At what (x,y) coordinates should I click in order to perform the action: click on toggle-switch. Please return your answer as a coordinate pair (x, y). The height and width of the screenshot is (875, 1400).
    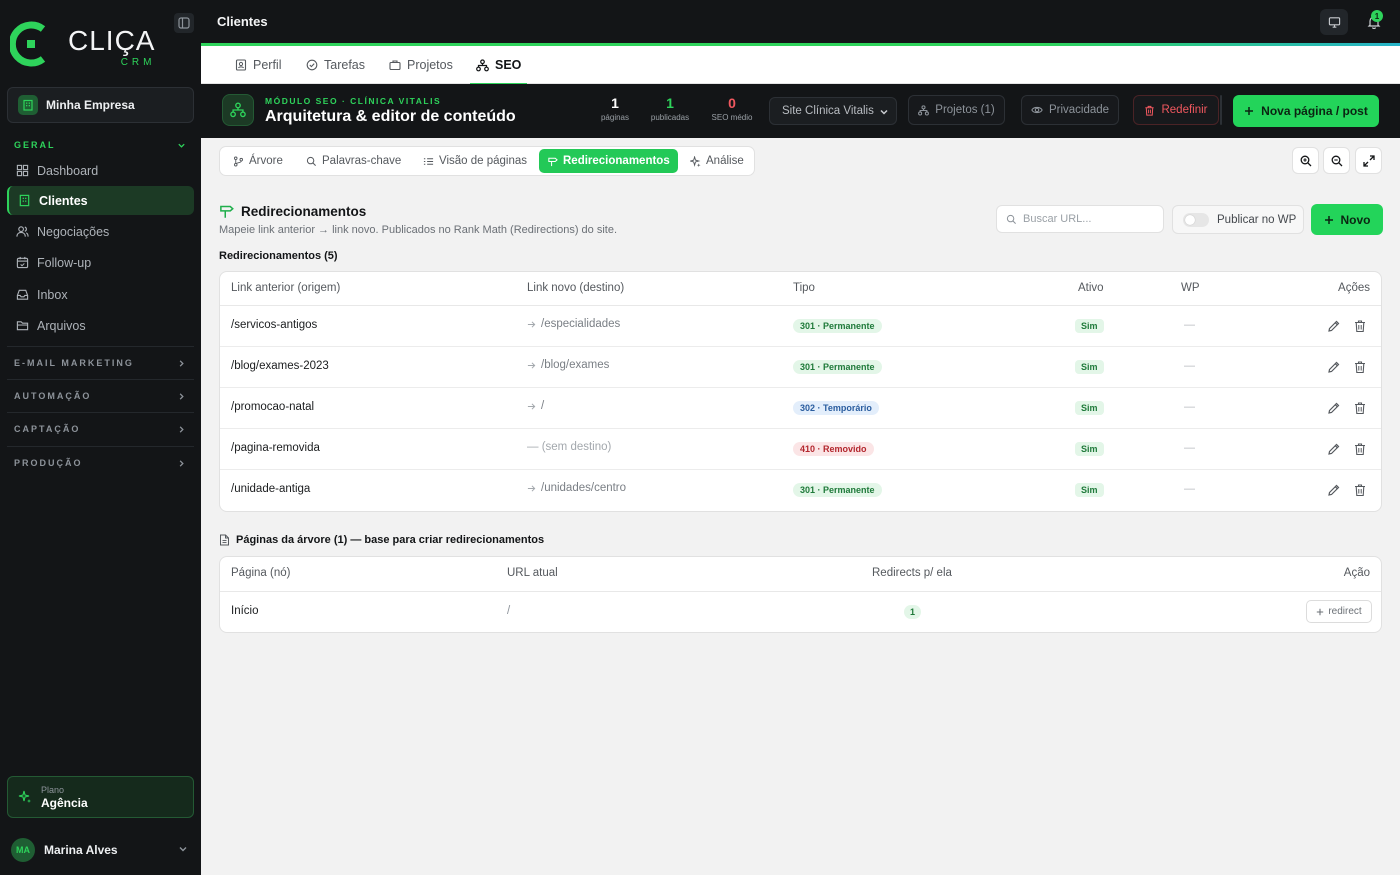
    Looking at the image, I should click on (1196, 219).